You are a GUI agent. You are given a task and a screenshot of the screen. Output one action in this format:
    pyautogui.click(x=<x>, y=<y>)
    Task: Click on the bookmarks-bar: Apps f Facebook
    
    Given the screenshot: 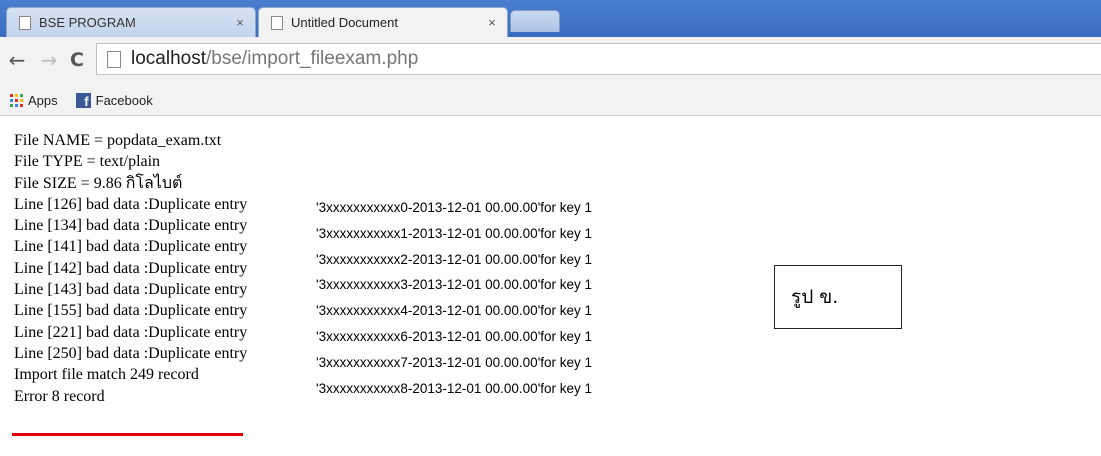 What is the action you would take?
    pyautogui.click(x=550, y=100)
    